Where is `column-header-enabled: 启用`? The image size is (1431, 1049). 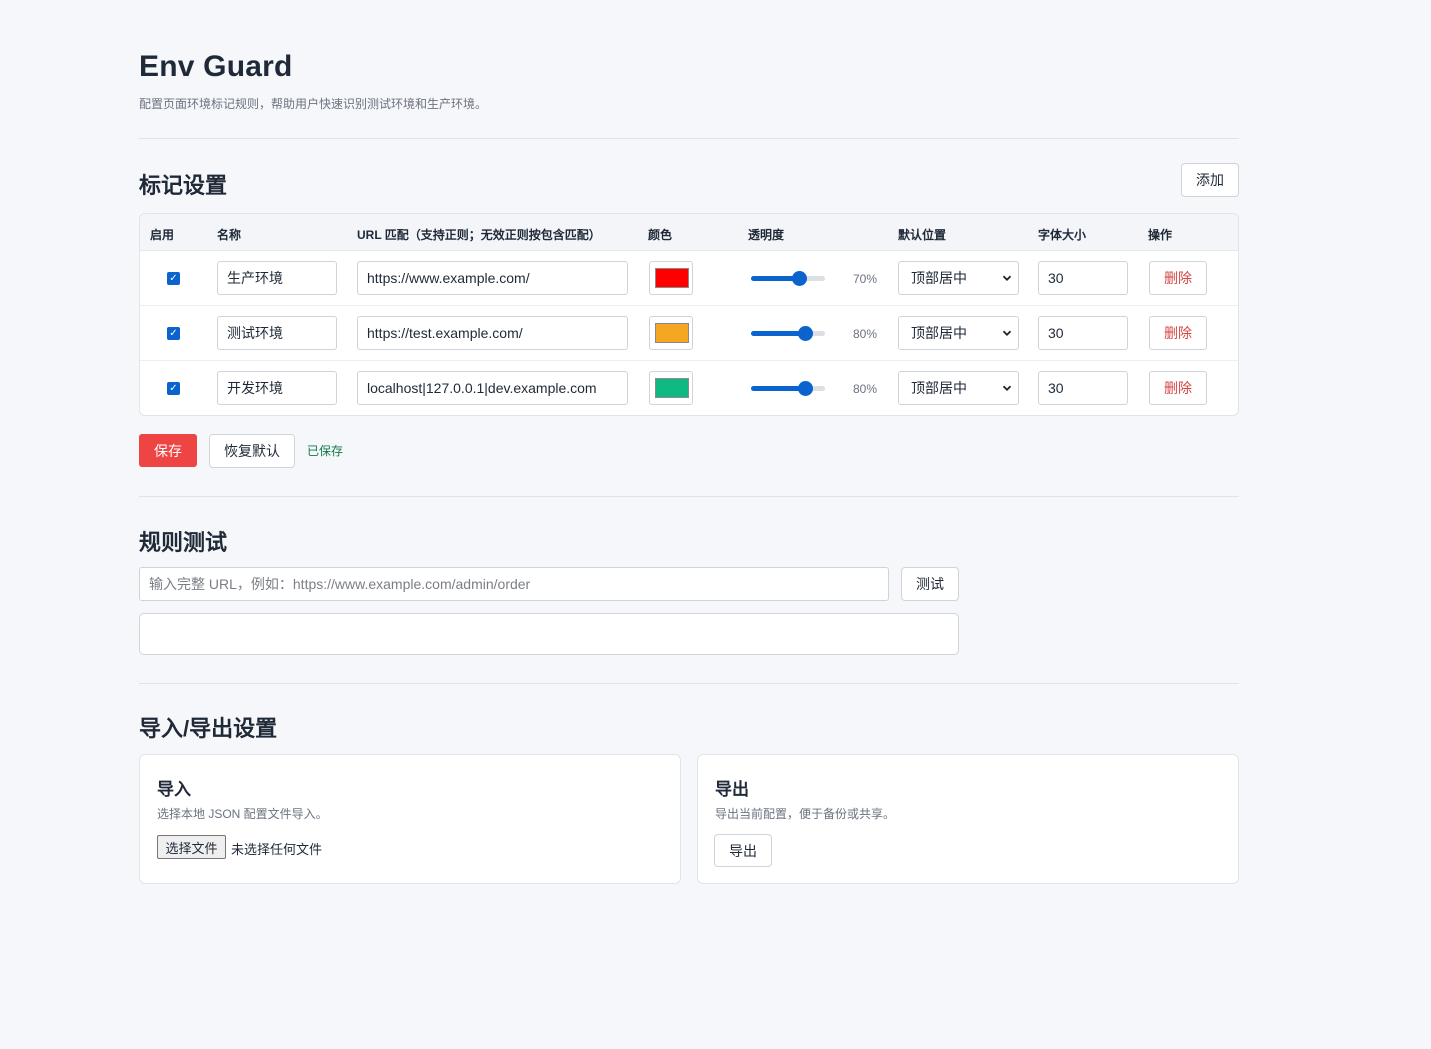
column-header-enabled: 启用 is located at coordinates (162, 235).